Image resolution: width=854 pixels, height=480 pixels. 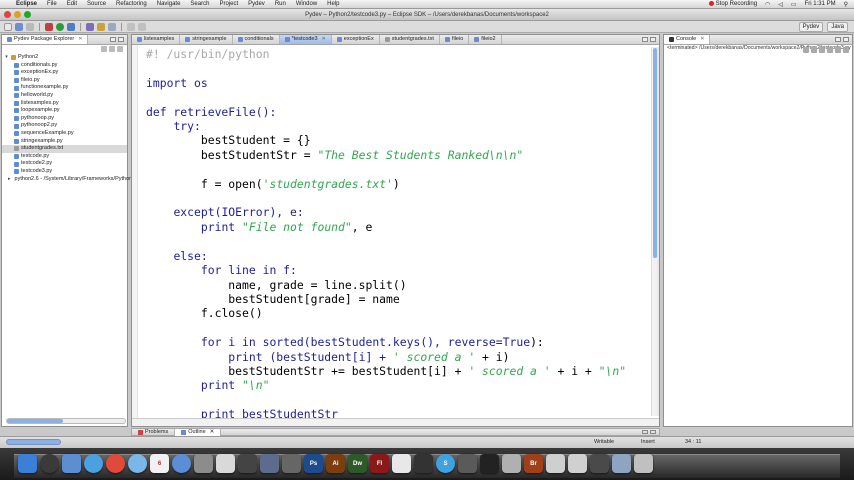 I want to click on tree-file-selected: studentgrades.txt, so click(x=64, y=149).